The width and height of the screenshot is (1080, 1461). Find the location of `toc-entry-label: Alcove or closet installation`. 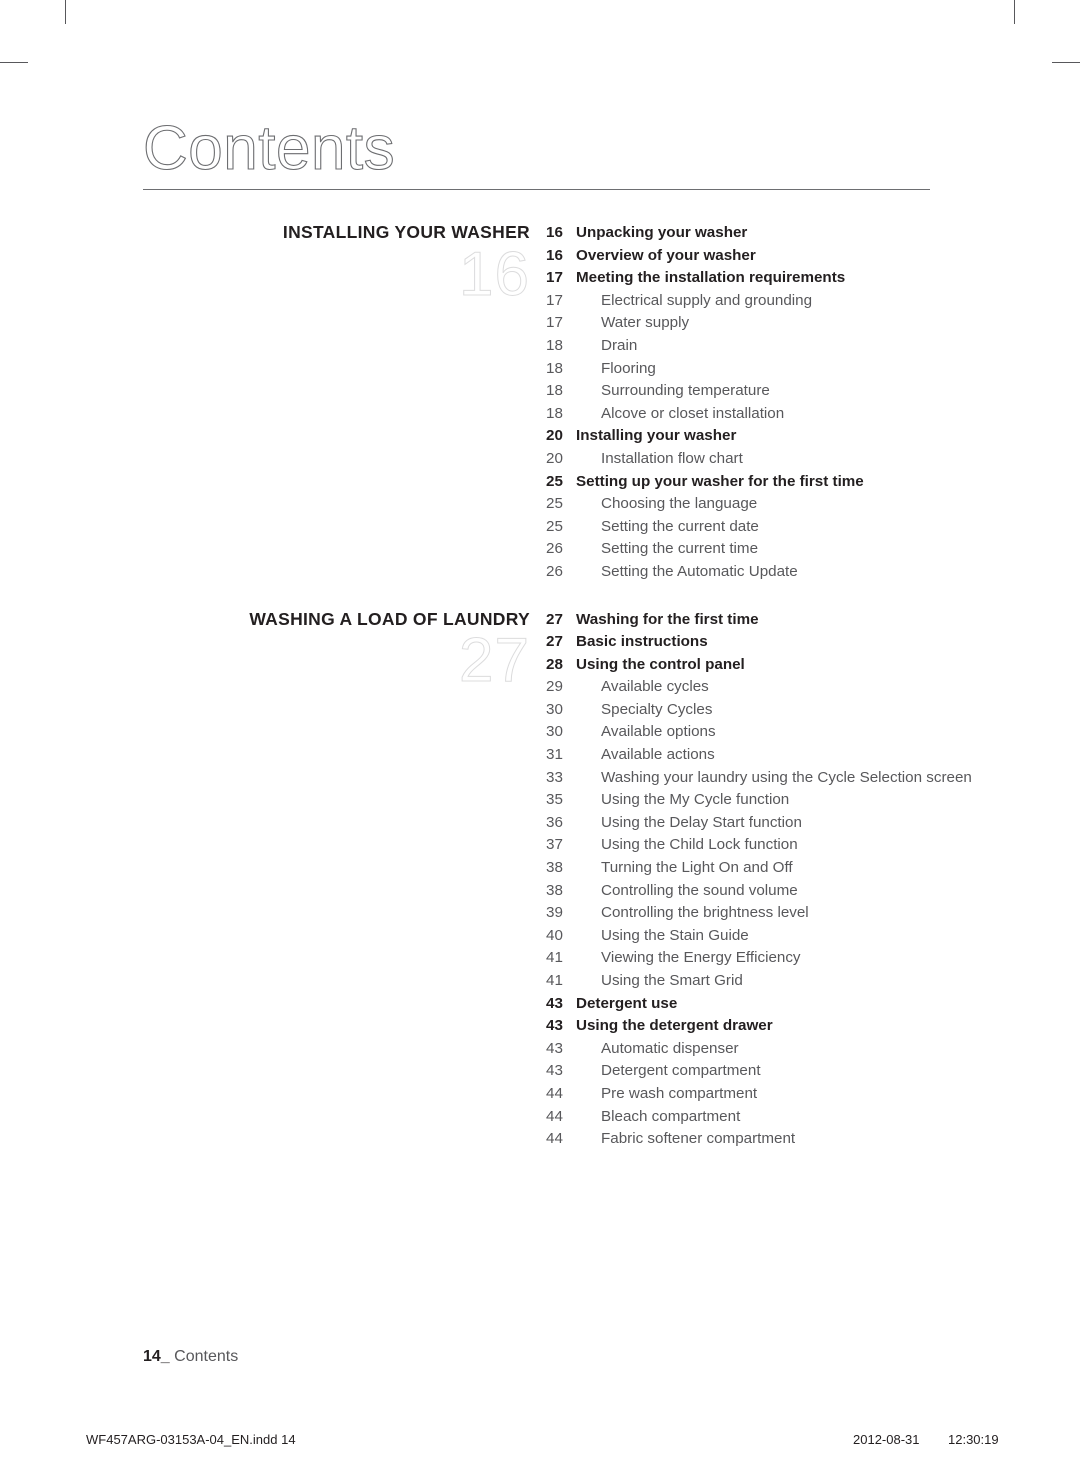

toc-entry-label: Alcove or closet installation is located at coordinates (693, 413).